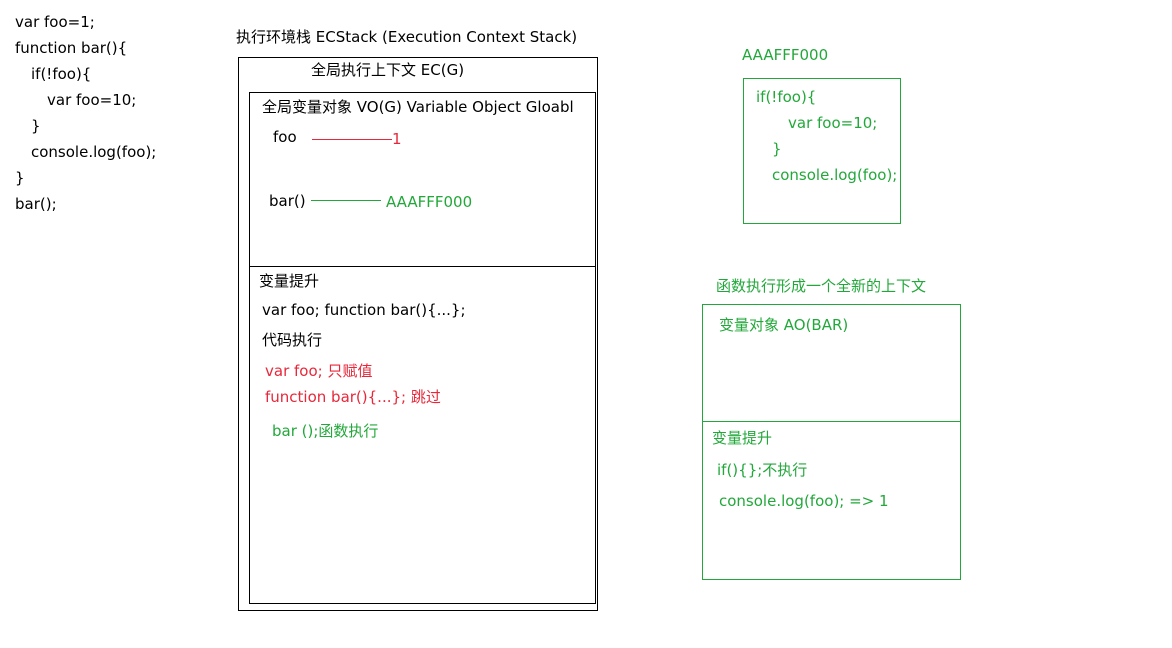  I want to click on code-line: bar();, so click(36, 204).